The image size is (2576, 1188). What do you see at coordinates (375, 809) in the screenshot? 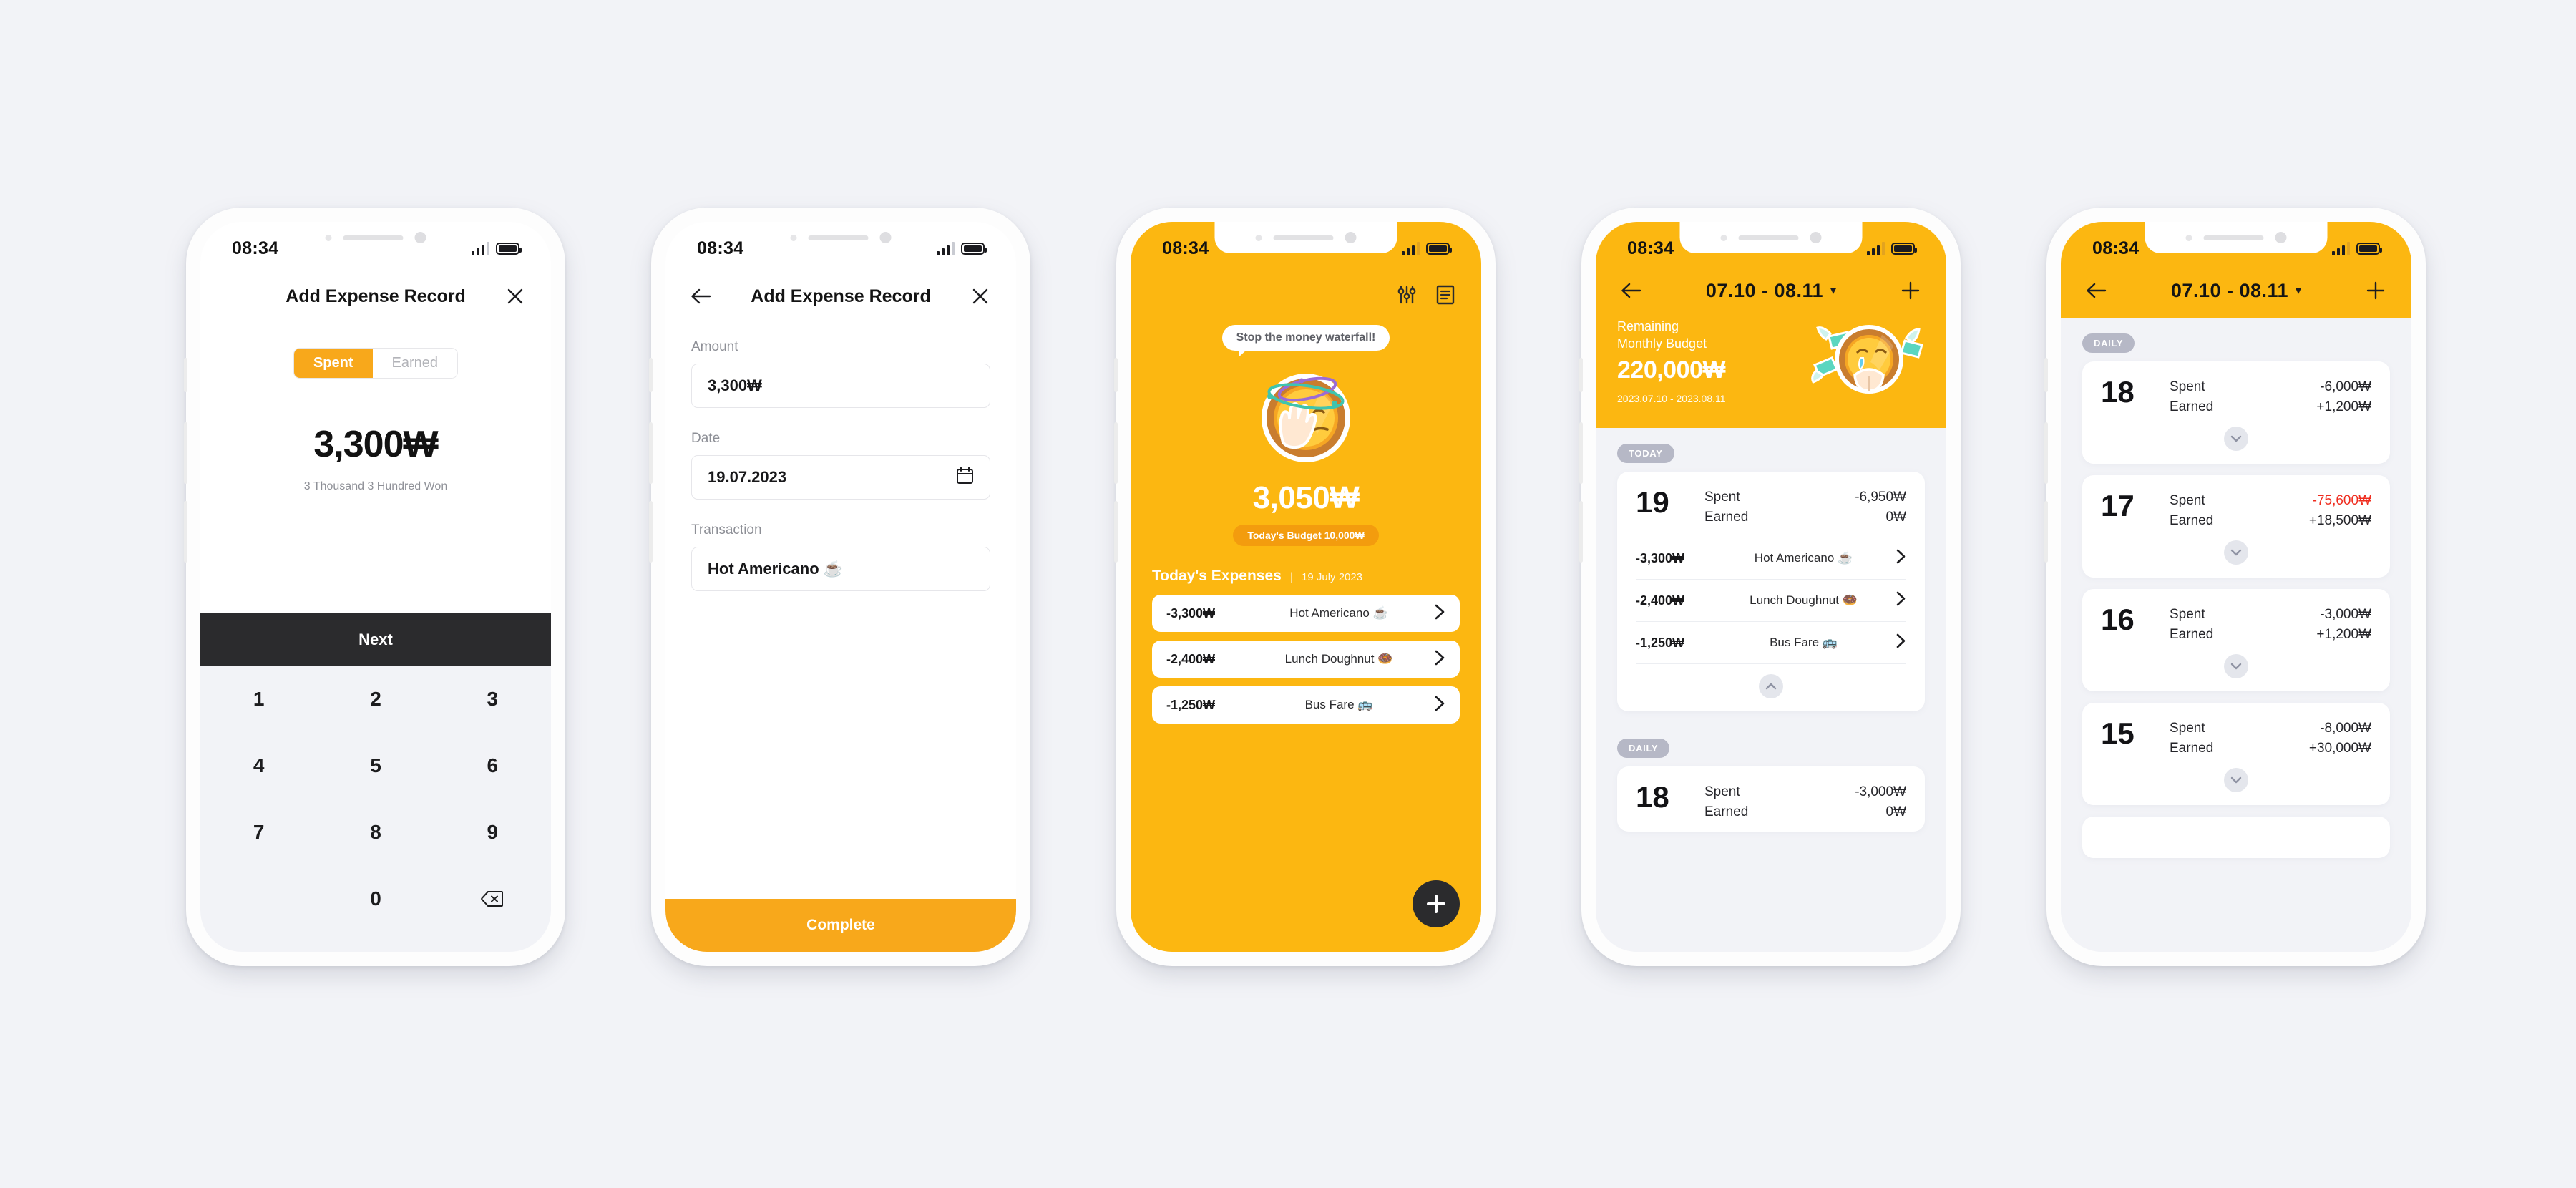
I see `numeric-keypad: 1 2 3 4 5 6 7 8 9 0` at bounding box center [375, 809].